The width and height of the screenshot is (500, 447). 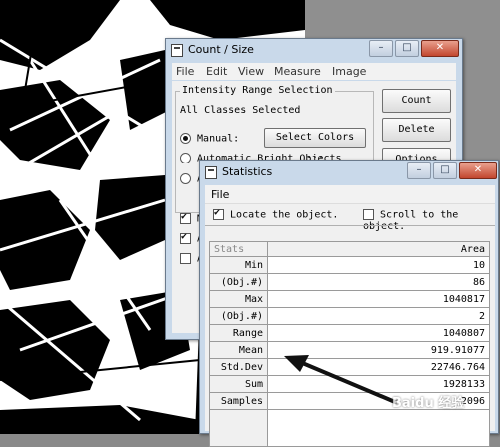 I want to click on intensity-range-group-title: Intensity Range Selection, so click(x=257, y=90).